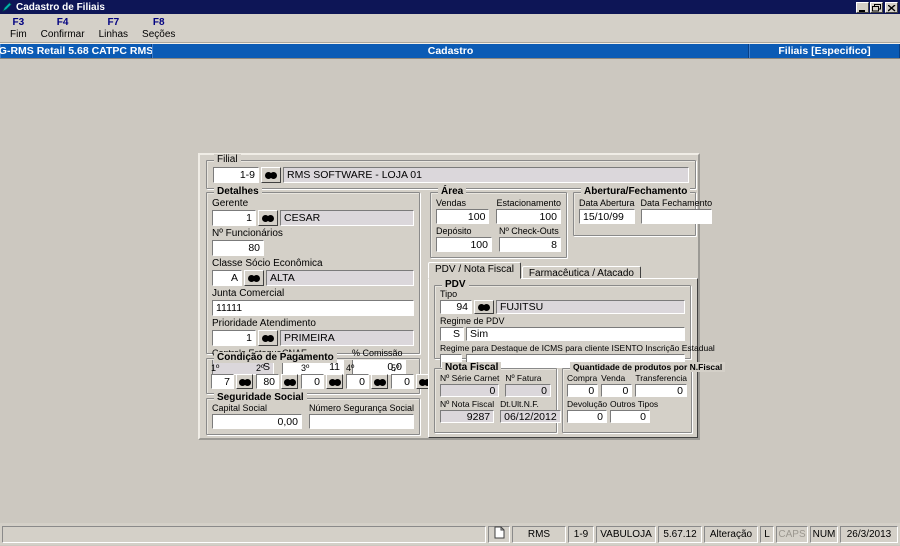 This screenshot has height=546, width=900. I want to click on data-abertura-input, so click(607, 216).